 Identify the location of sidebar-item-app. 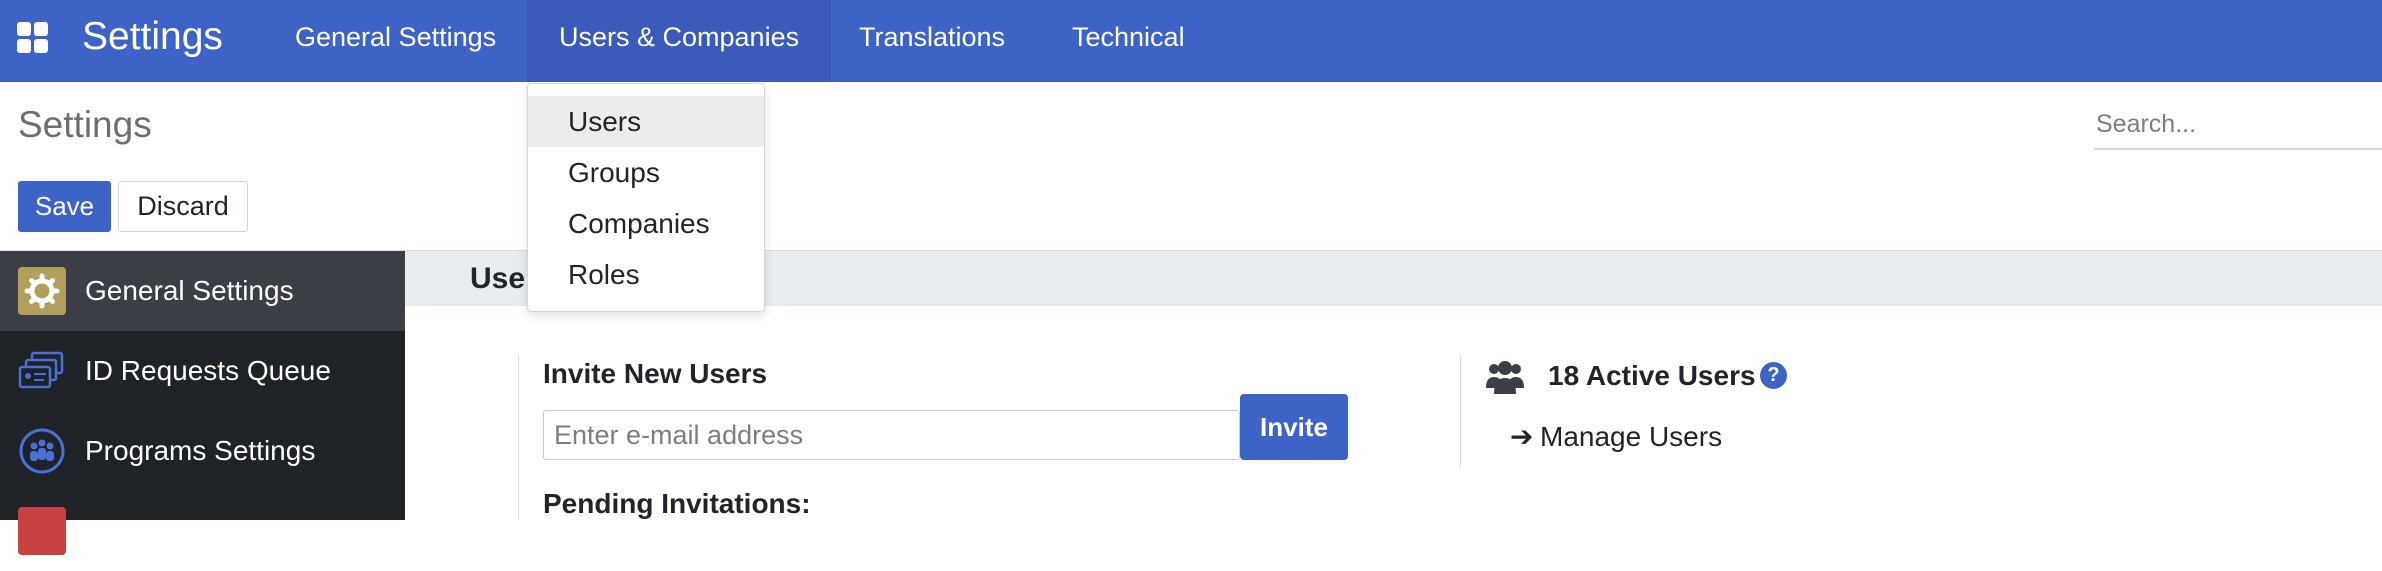
(202, 531).